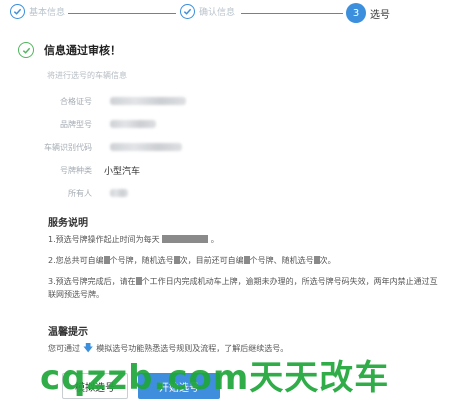  Describe the element at coordinates (92, 281) in the screenshot. I see `text: 3.预选号牌完成后，请在` at that location.